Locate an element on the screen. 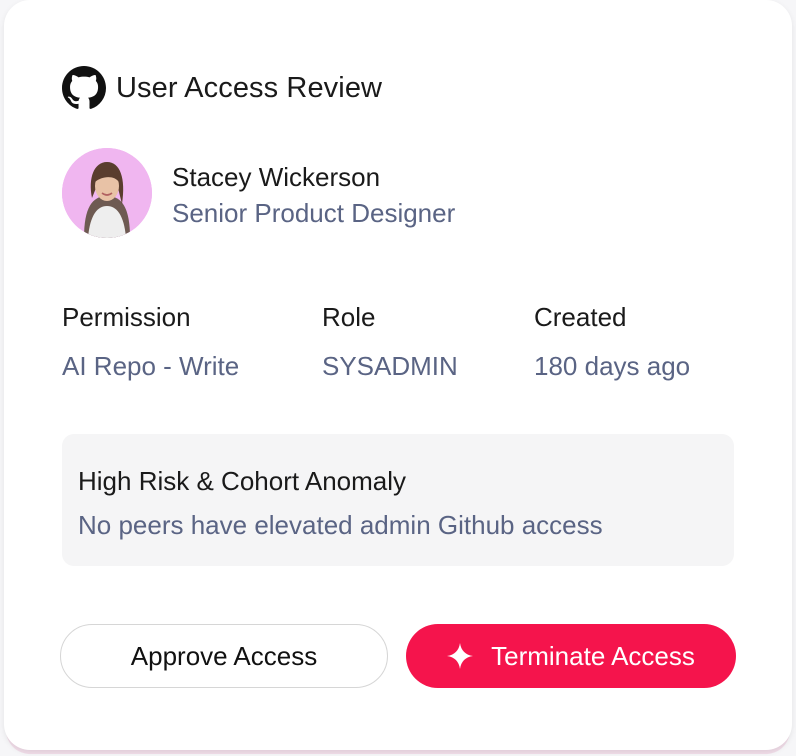 This screenshot has width=796, height=756. role-label: Role is located at coordinates (349, 317).